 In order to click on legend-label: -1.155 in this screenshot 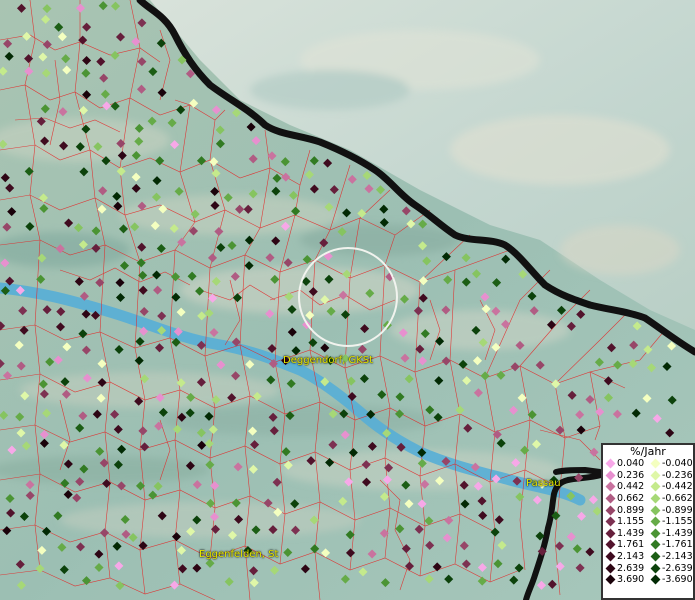, I will do `click(677, 522)`.